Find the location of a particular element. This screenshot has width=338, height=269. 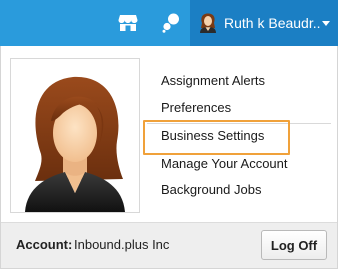

user-menu-toggle: Ruth k Beaudr.. is located at coordinates (264, 23).